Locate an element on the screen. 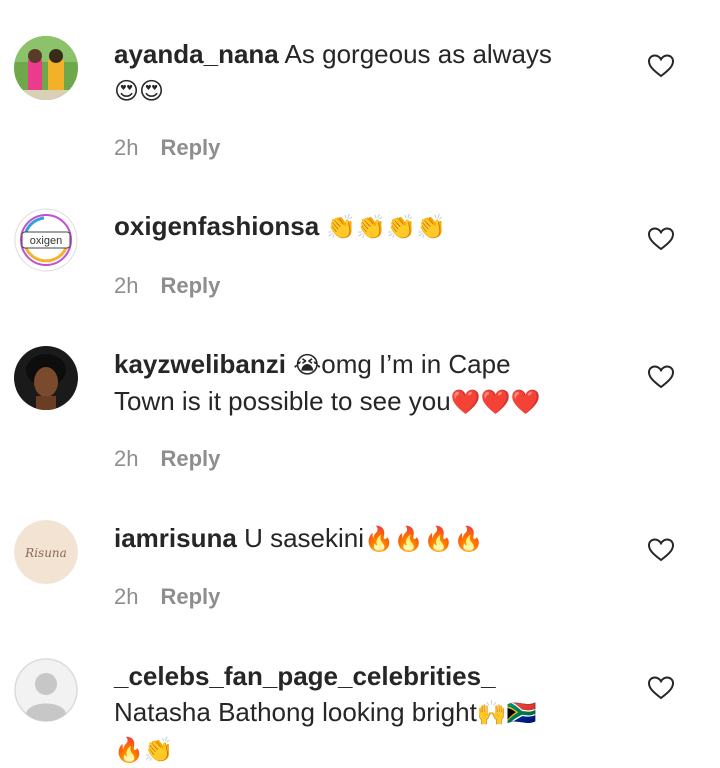 Image resolution: width=720 pixels, height=768 pixels. avatar-logo-text: oxigen is located at coordinates (46, 241).